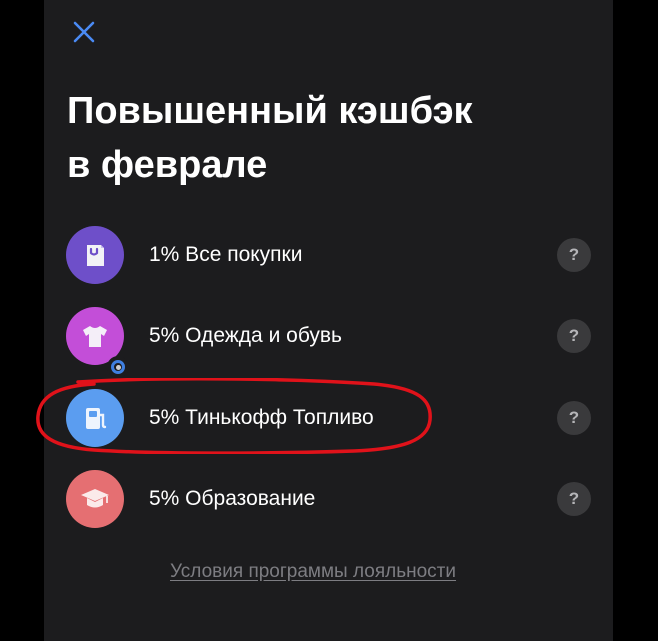 Image resolution: width=658 pixels, height=641 pixels. What do you see at coordinates (327, 138) in the screenshot?
I see `page-title: Повышенный кэшбэк в феврале` at bounding box center [327, 138].